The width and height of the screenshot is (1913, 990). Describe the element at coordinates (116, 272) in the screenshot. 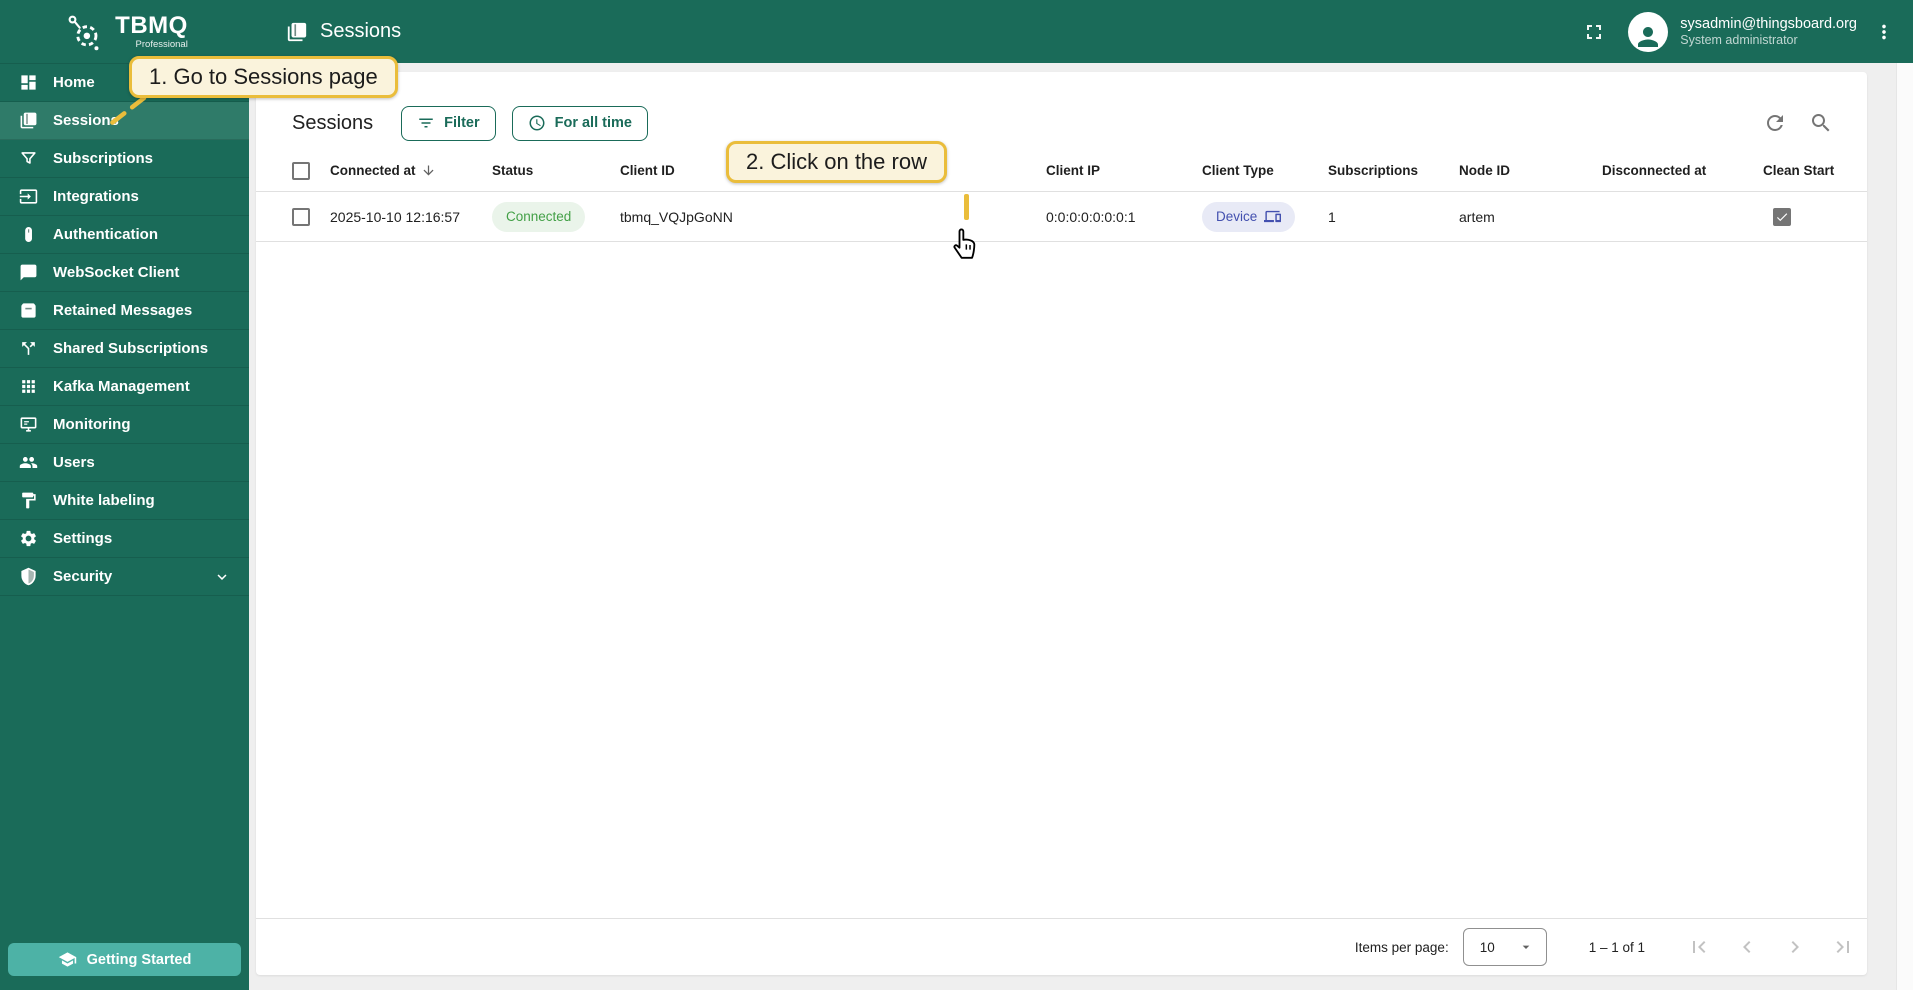

I see `sidebar-item-label: WebSocket Client` at that location.